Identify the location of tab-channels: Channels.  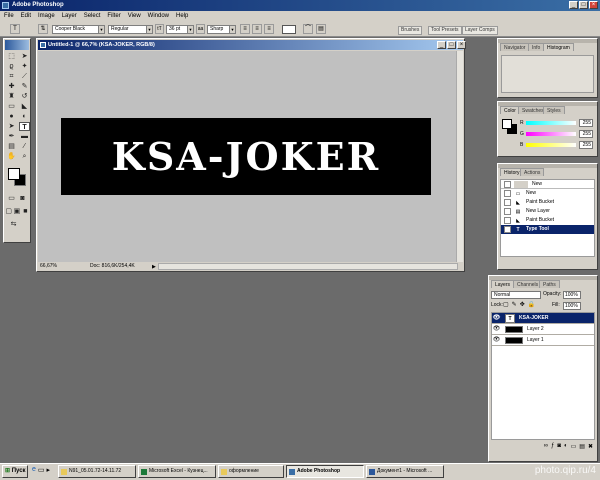
(528, 284).